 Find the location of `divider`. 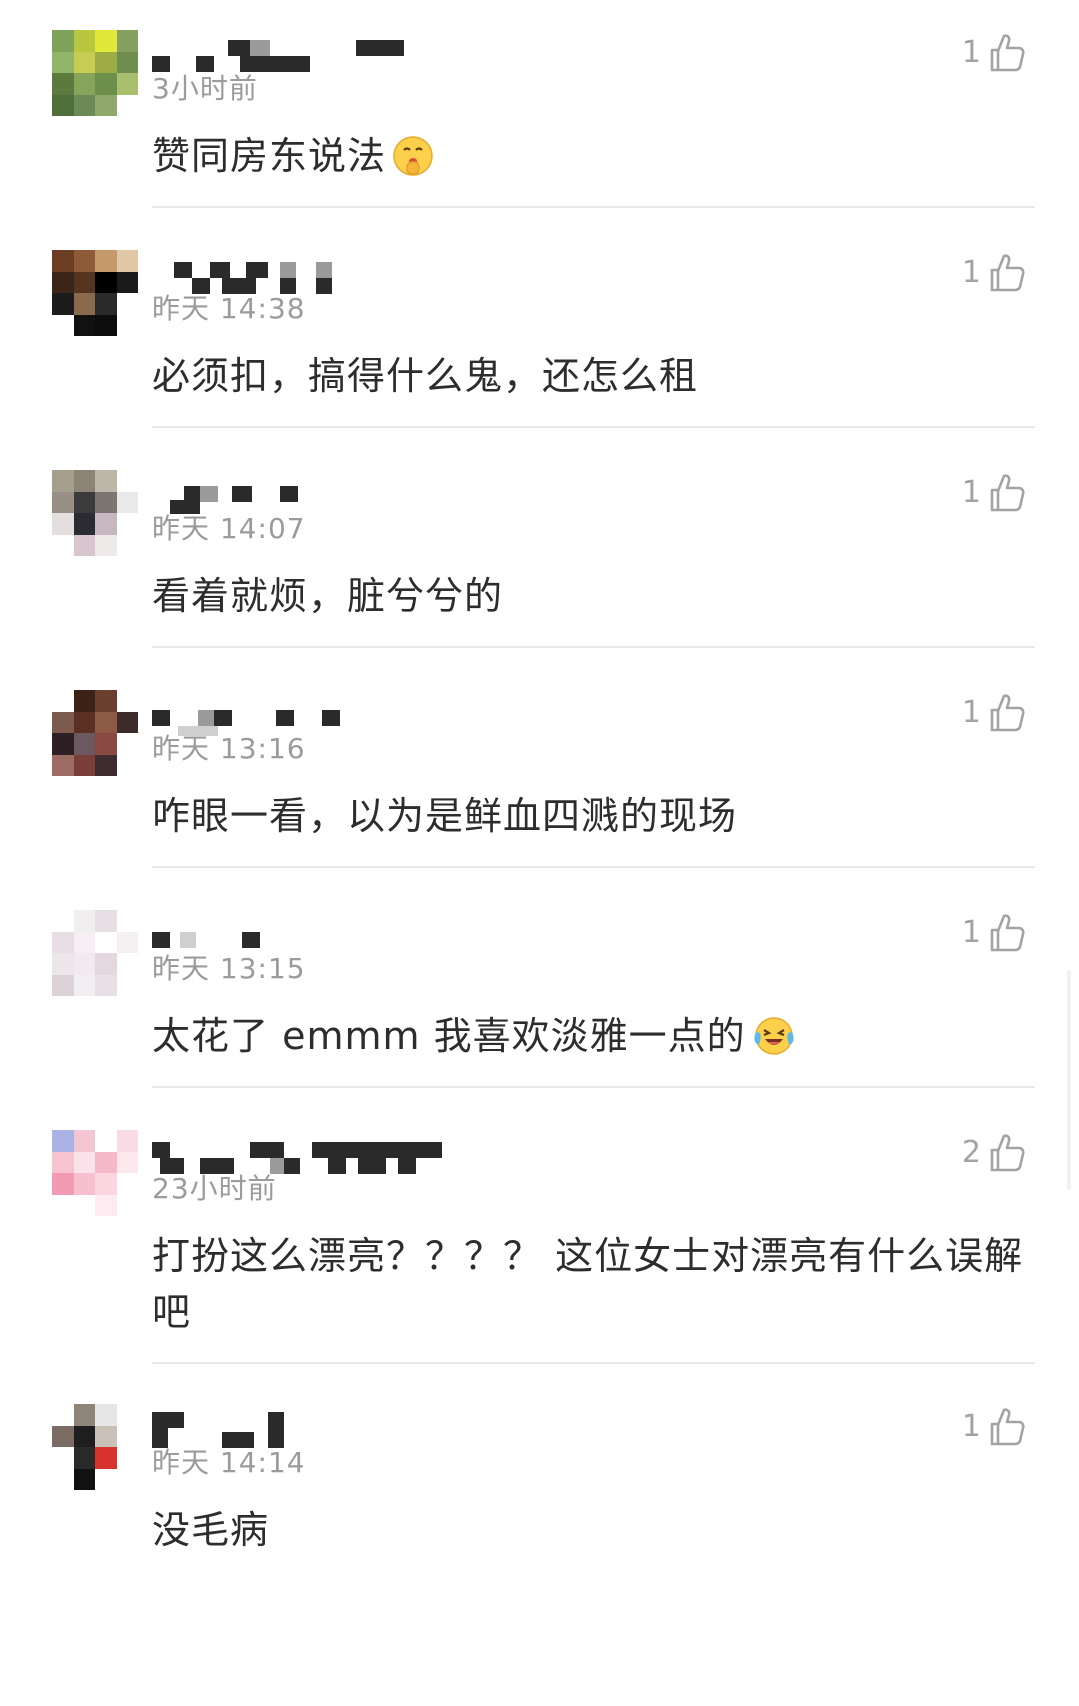

divider is located at coordinates (593, 1363).